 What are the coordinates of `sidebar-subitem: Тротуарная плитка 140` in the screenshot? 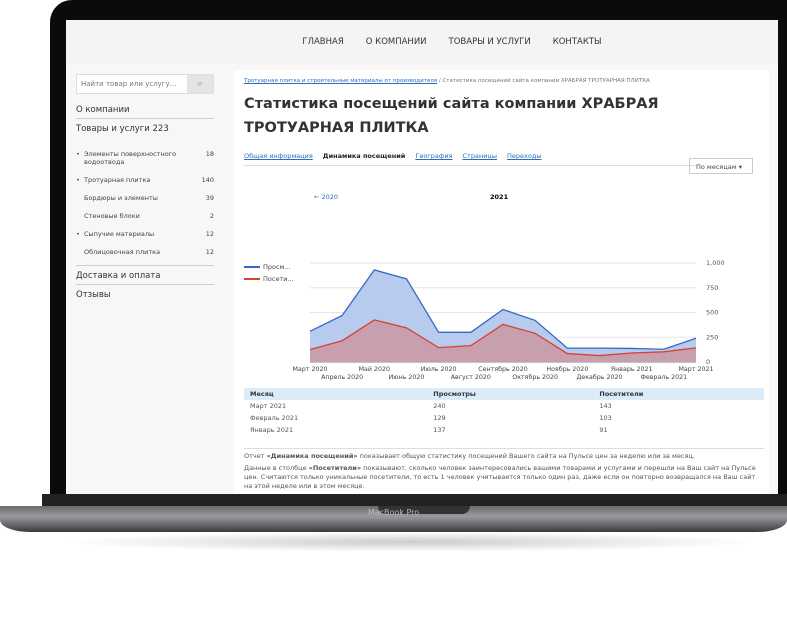 It's located at (145, 180).